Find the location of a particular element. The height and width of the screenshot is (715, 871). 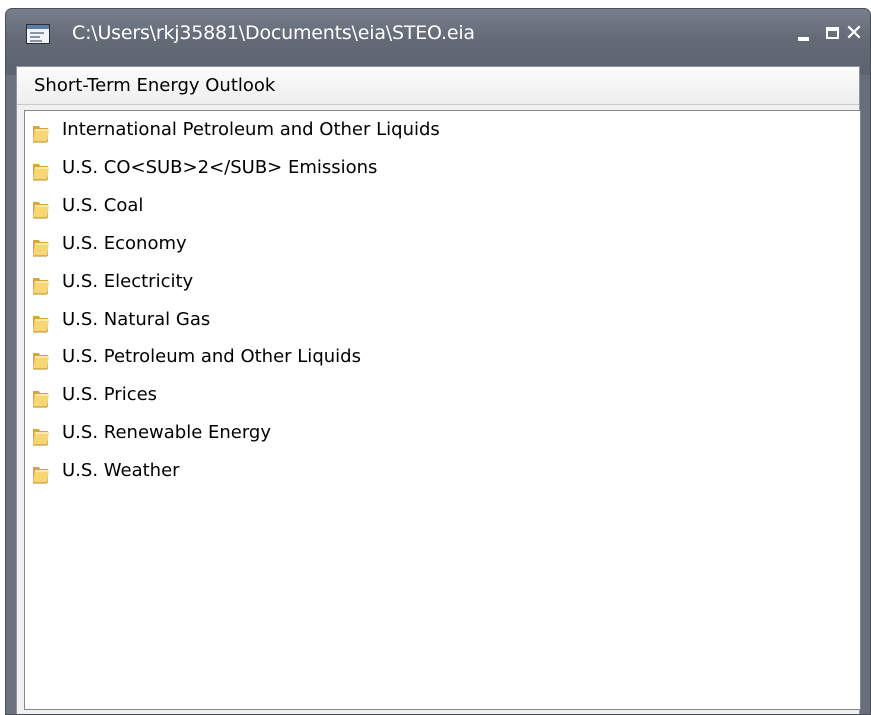

tree-item-label: U.S. Prices is located at coordinates (110, 395).